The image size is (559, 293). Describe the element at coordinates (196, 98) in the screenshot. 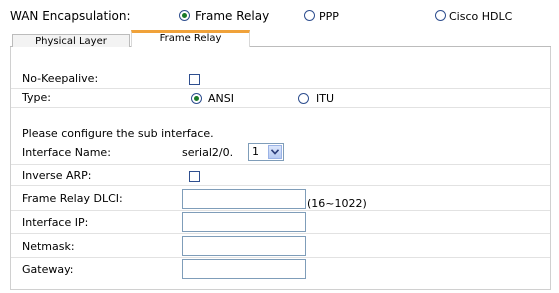

I see `ansi-radio` at that location.